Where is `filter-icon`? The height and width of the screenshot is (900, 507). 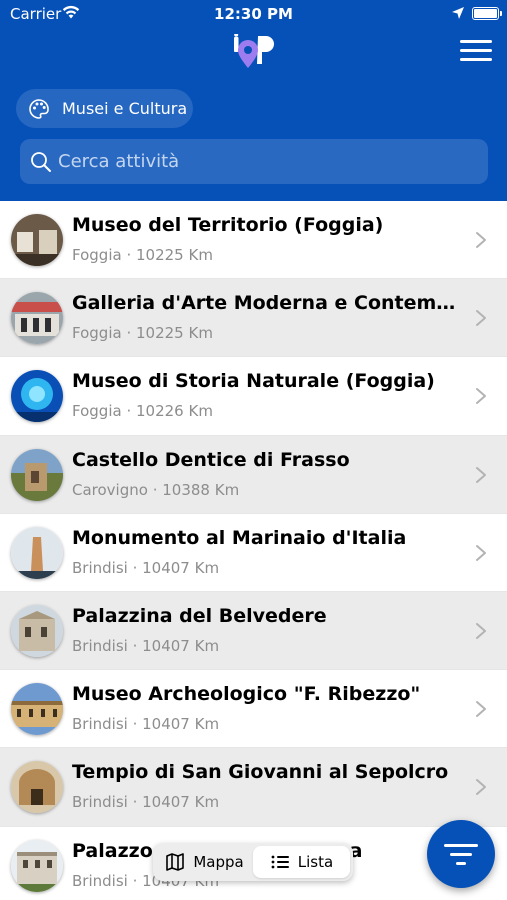
filter-icon is located at coordinates (461, 854).